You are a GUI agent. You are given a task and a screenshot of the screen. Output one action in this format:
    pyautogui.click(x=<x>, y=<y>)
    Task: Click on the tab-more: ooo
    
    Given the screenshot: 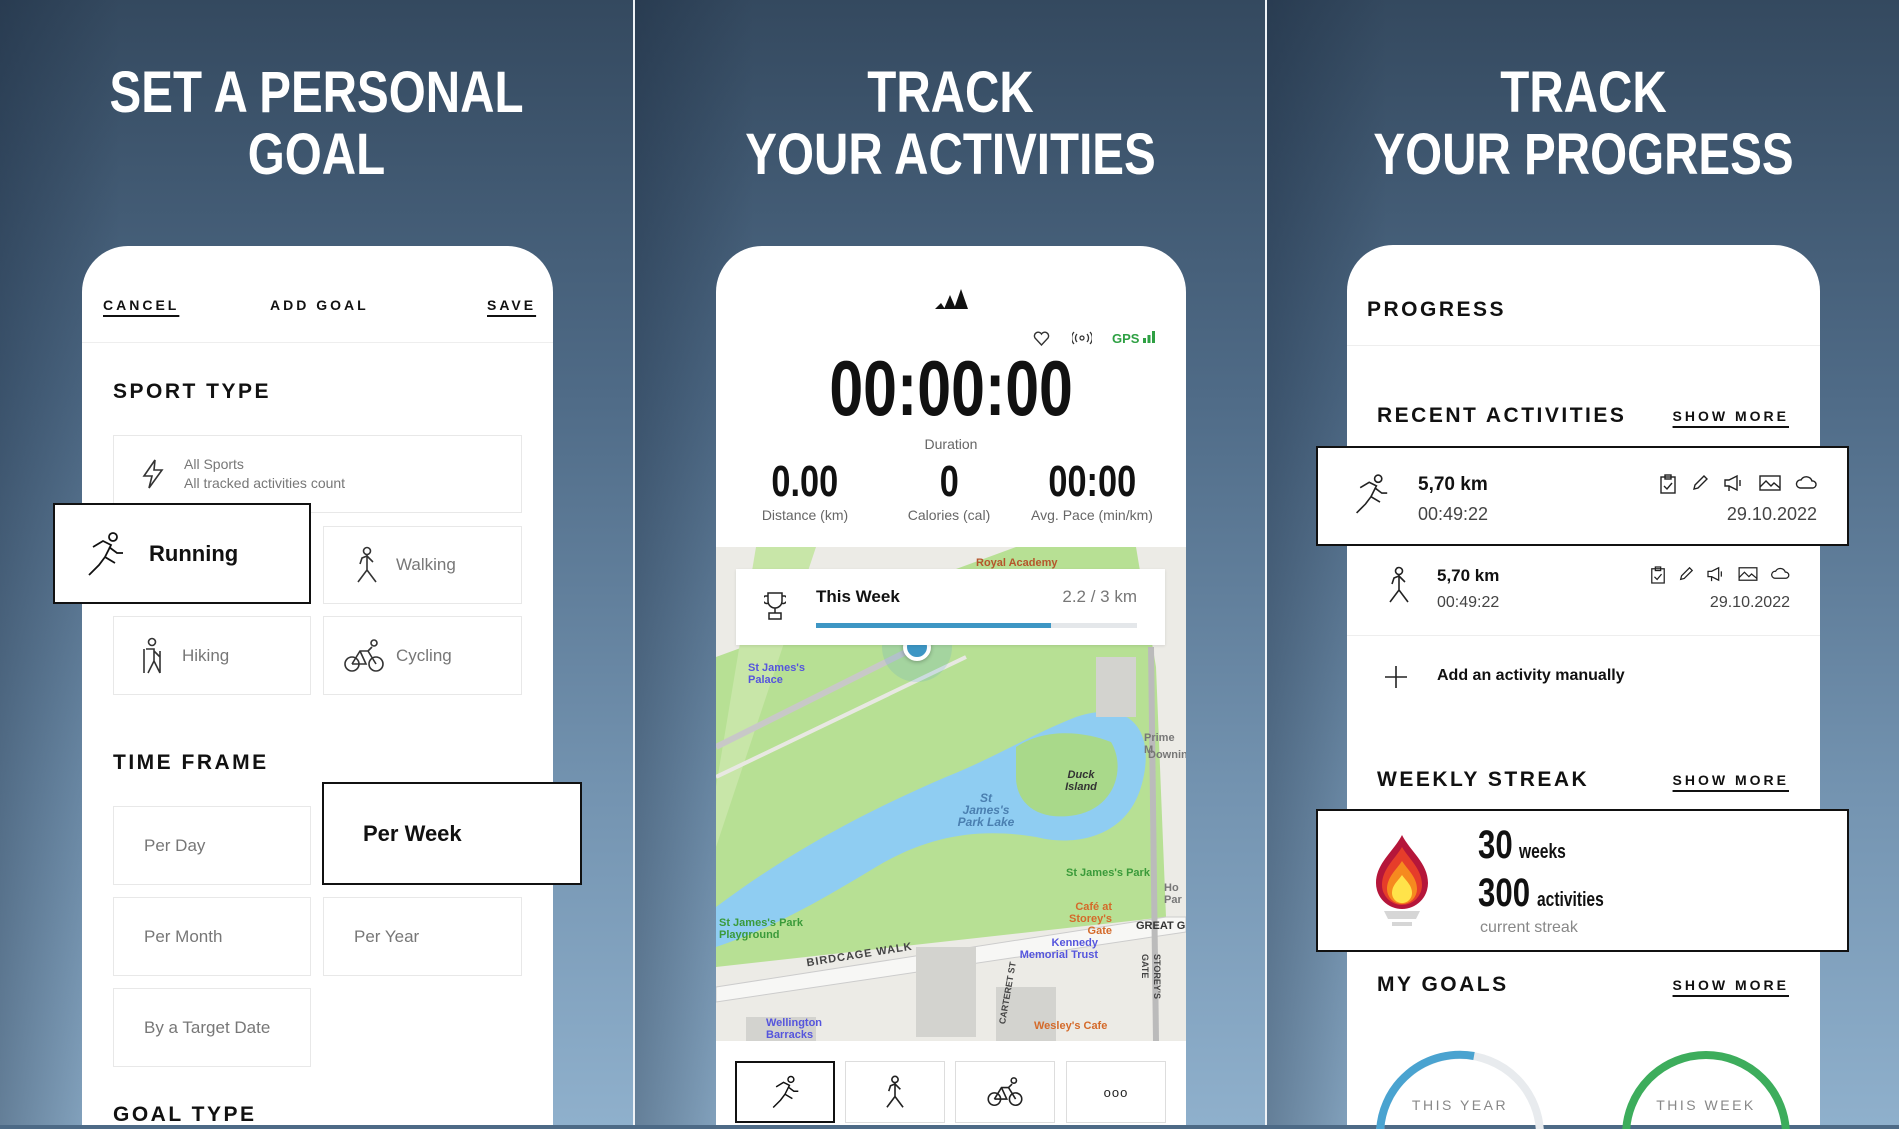 What is the action you would take?
    pyautogui.click(x=1116, y=1092)
    